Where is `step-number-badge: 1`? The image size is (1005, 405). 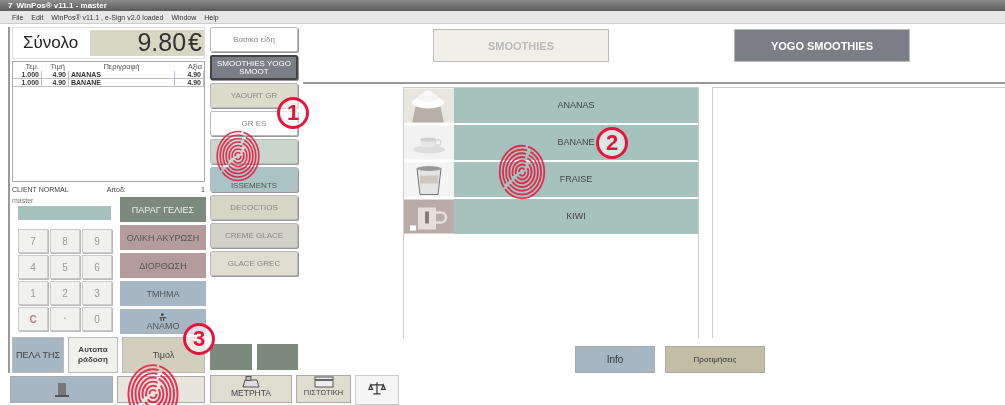 step-number-badge: 1 is located at coordinates (293, 113).